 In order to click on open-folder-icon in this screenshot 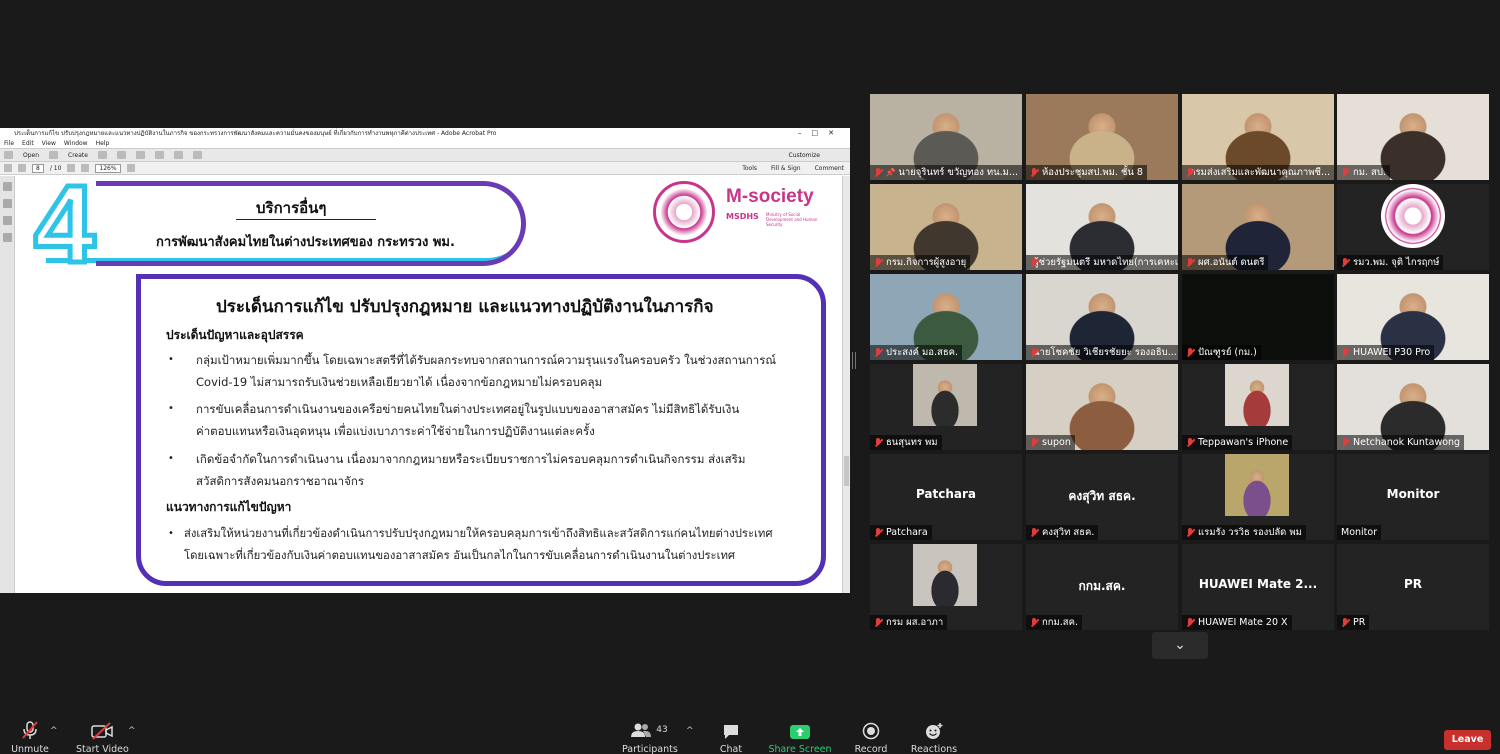, I will do `click(8, 155)`.